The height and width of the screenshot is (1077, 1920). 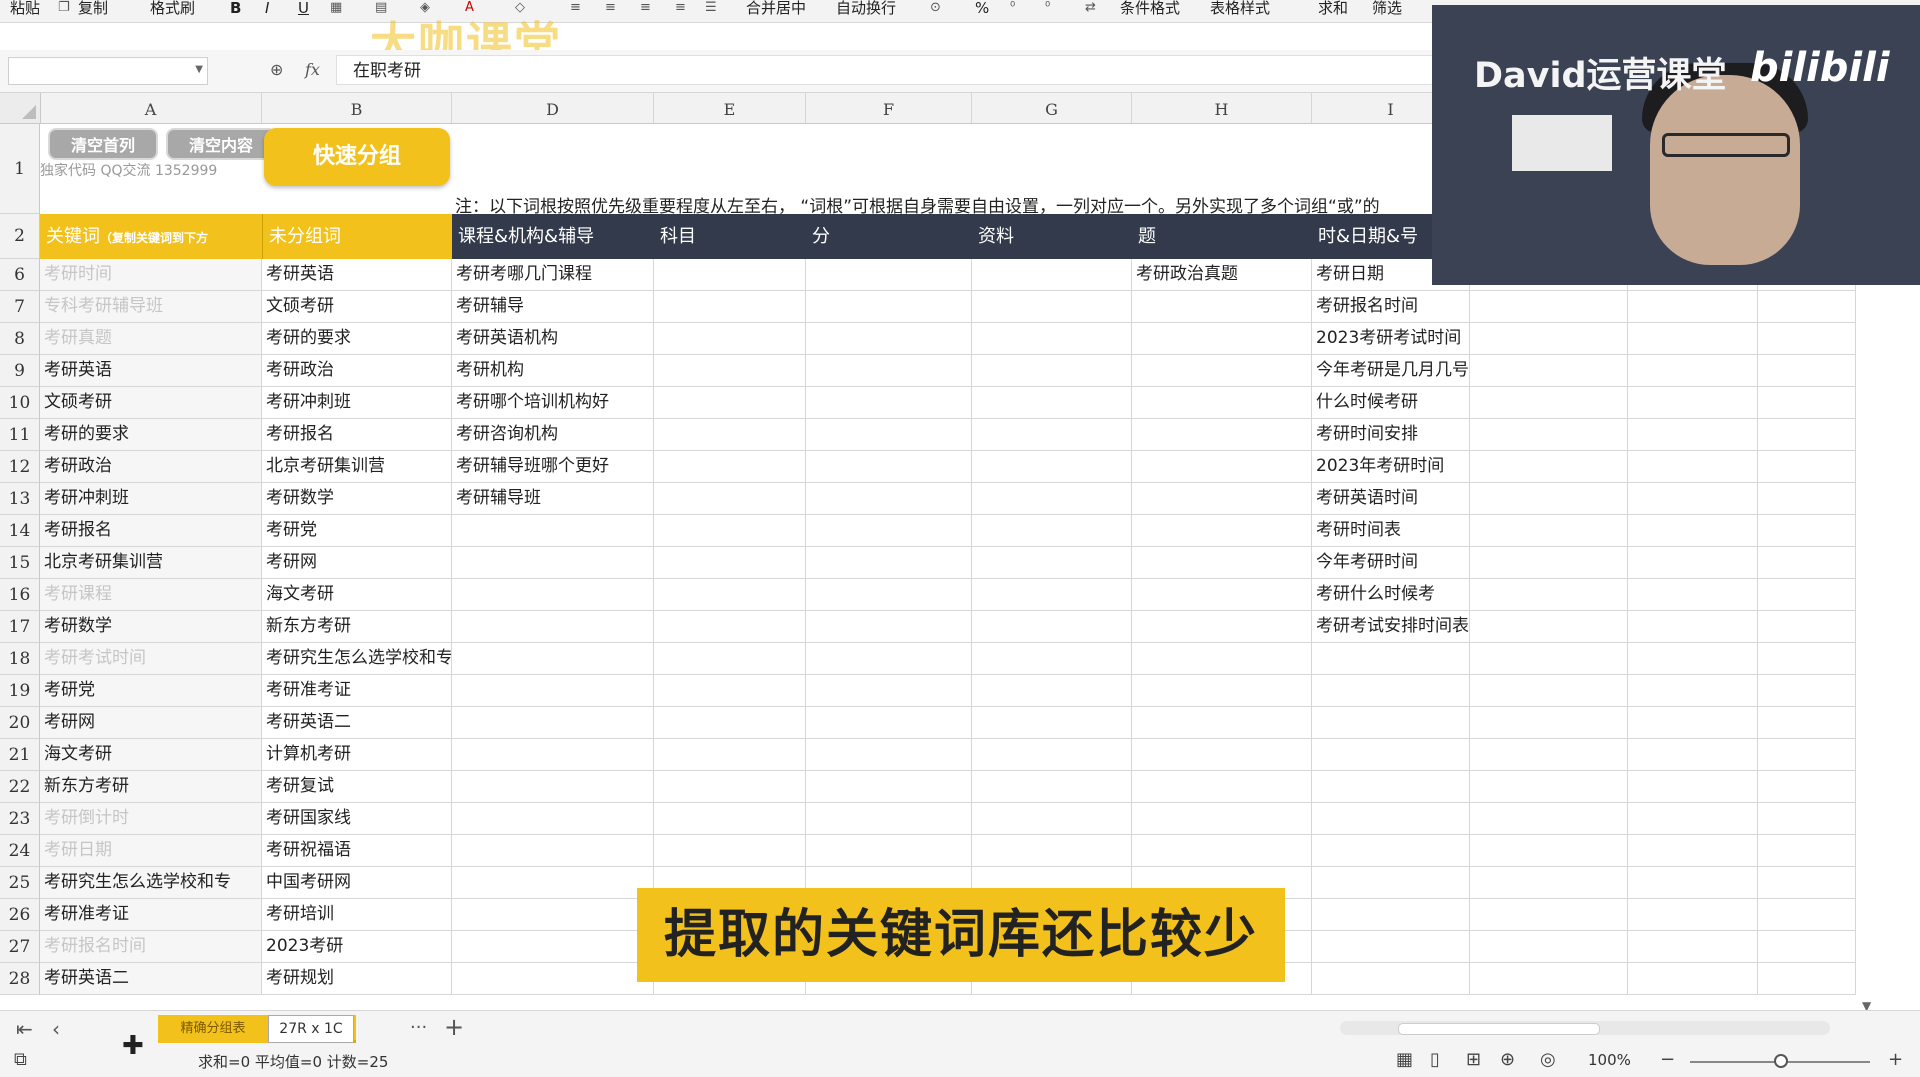 What do you see at coordinates (20, 755) in the screenshot?
I see `row-header: 21` at bounding box center [20, 755].